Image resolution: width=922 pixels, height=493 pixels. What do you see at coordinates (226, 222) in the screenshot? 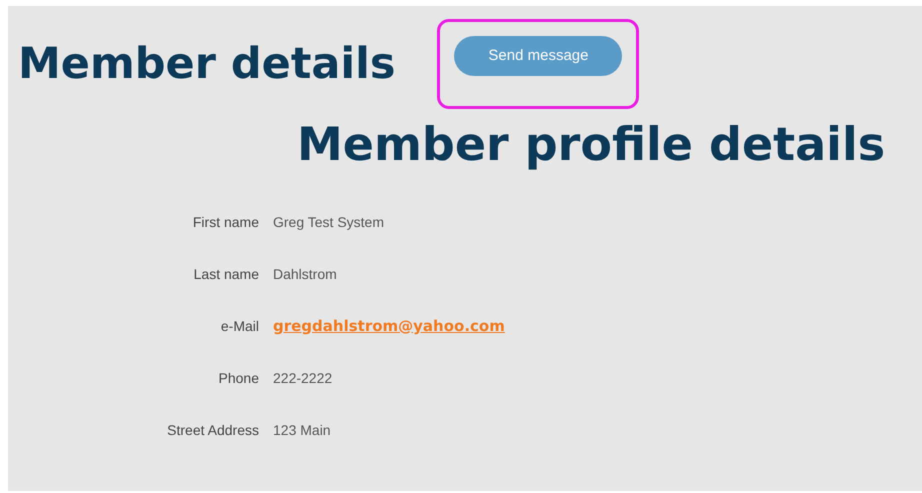
I see `field-label: First name` at bounding box center [226, 222].